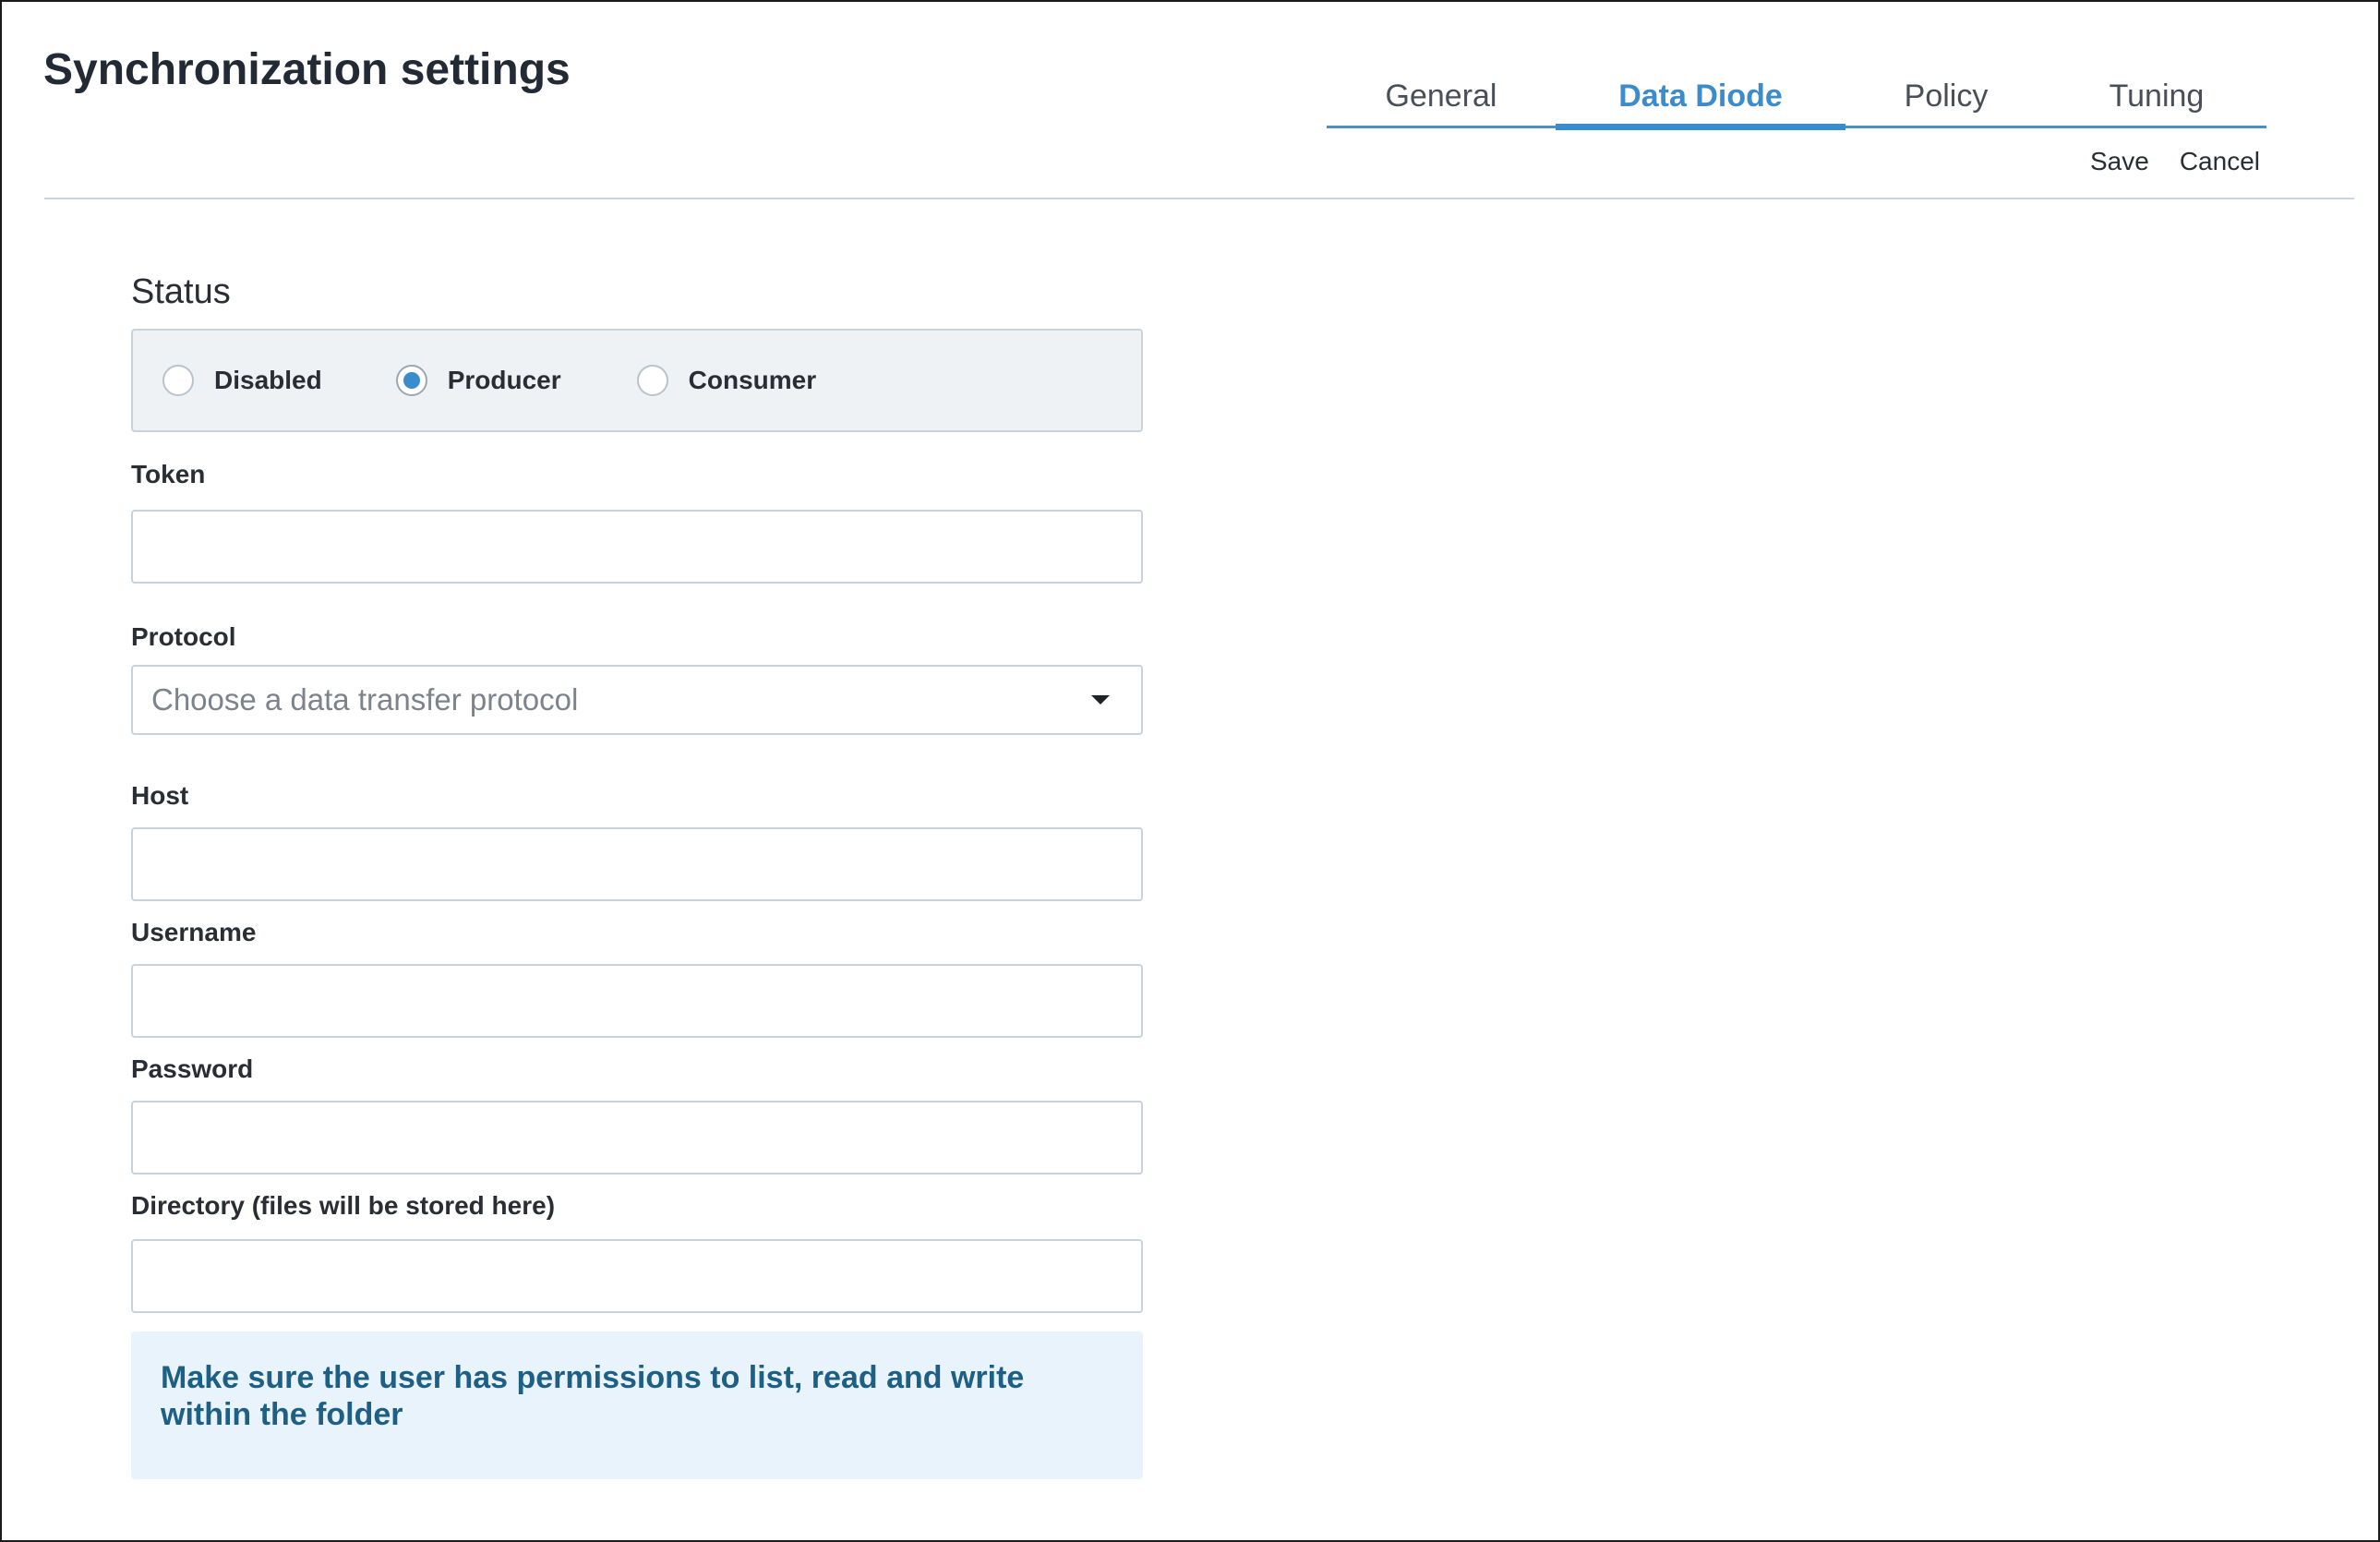 This screenshot has width=2380, height=1542. Describe the element at coordinates (192, 1068) in the screenshot. I see `password-label: Password` at that location.